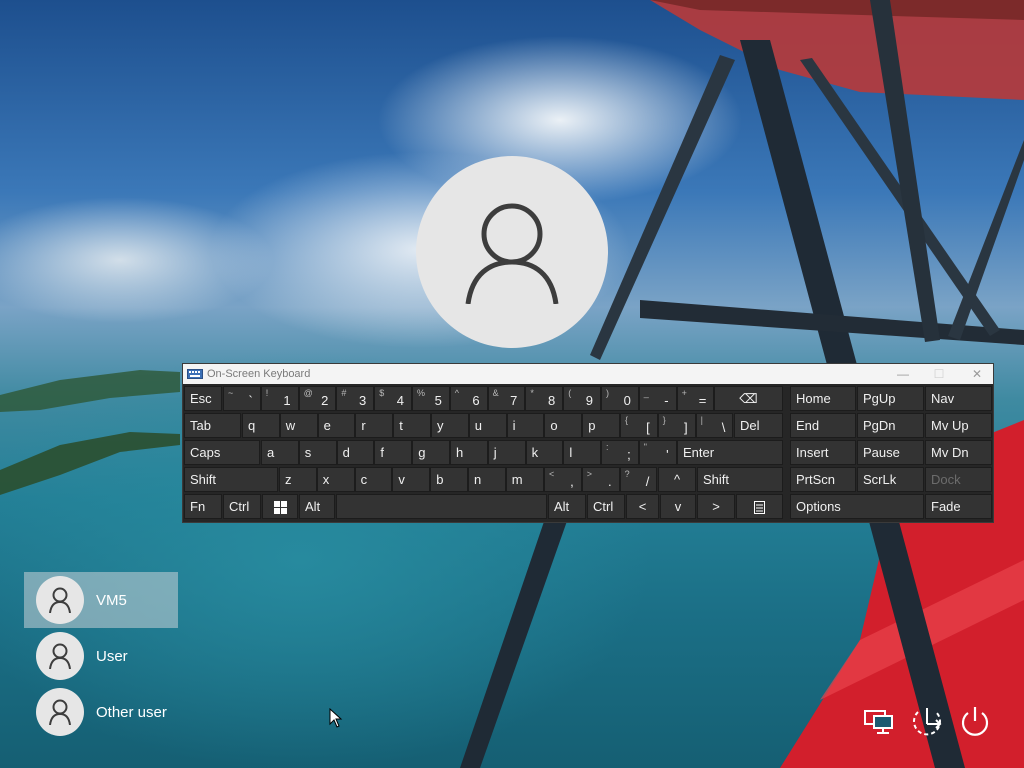  What do you see at coordinates (939, 374) in the screenshot?
I see `maximize-button: ☐` at bounding box center [939, 374].